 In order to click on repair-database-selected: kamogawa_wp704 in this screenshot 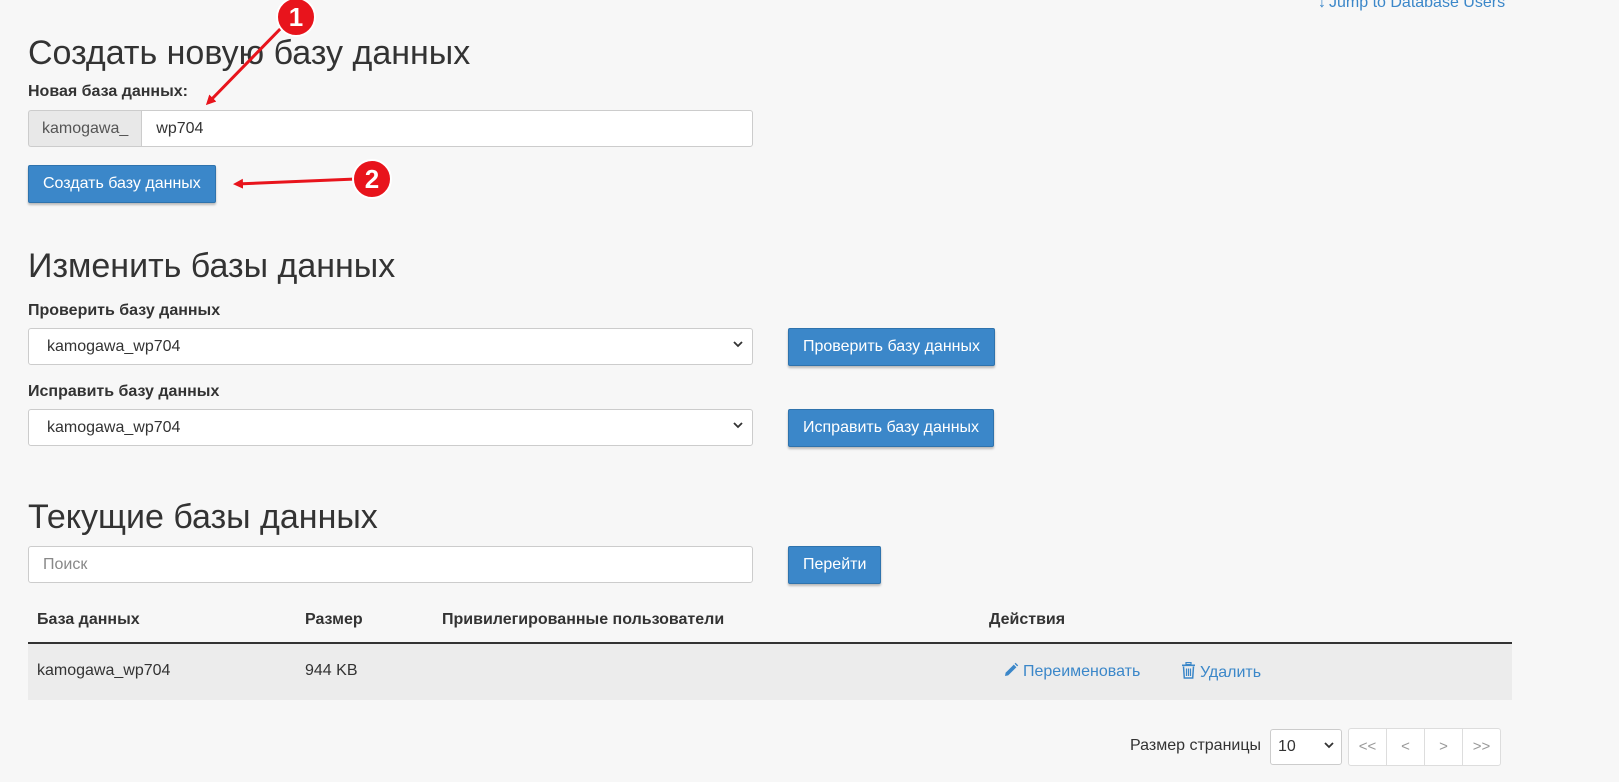, I will do `click(114, 427)`.